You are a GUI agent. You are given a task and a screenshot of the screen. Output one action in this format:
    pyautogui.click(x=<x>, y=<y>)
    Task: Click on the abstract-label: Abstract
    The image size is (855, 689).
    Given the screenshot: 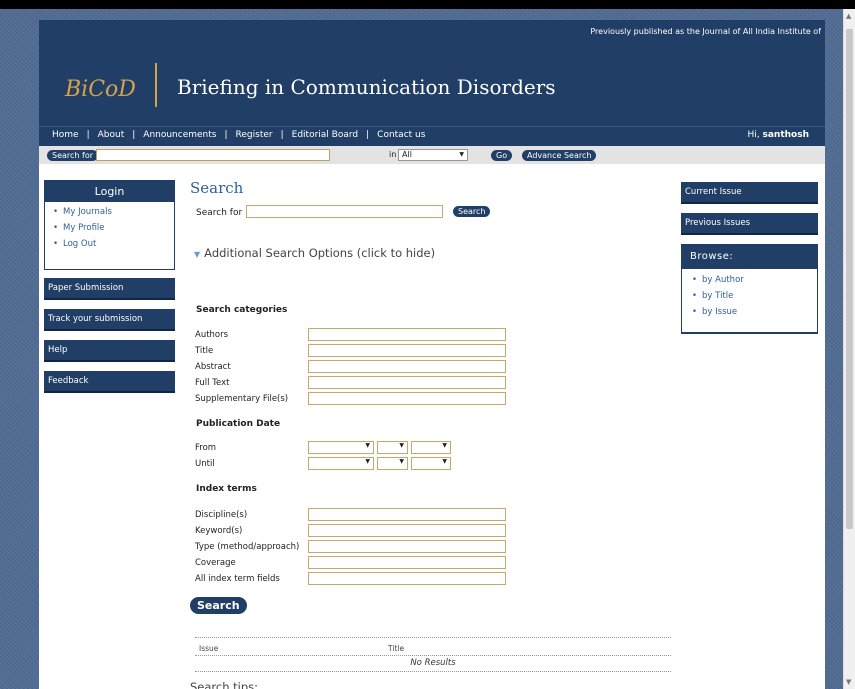 What is the action you would take?
    pyautogui.click(x=213, y=367)
    